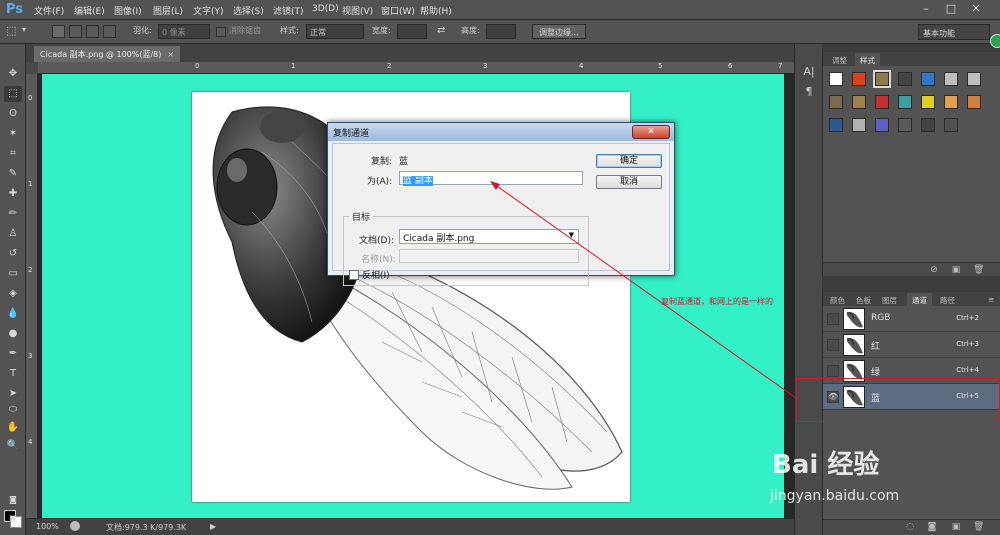  I want to click on channel-row: RGB Ctrl+2, so click(911, 319).